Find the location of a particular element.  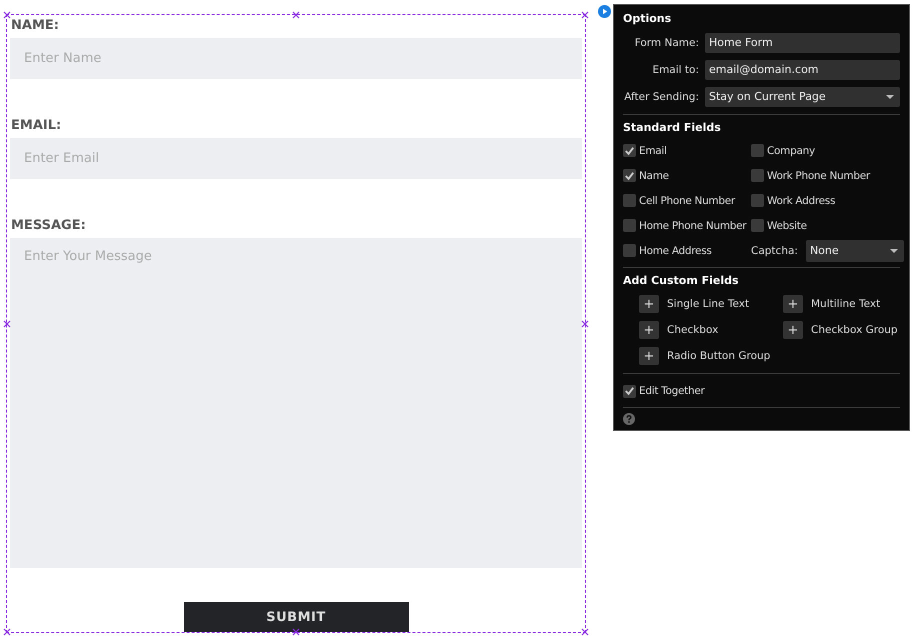

section-title: Add Custom Fields is located at coordinates (681, 281).